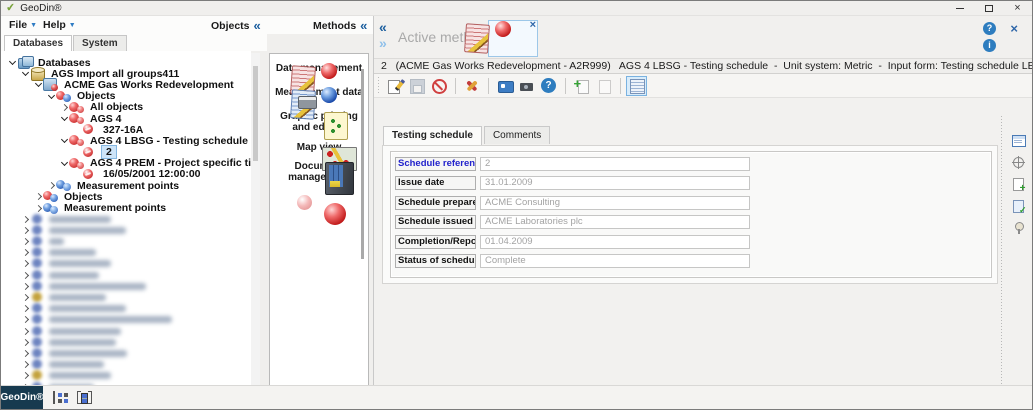 Image resolution: width=1033 pixels, height=410 pixels. What do you see at coordinates (615, 222) in the screenshot?
I see `field-value: ACME Laboratories plc` at bounding box center [615, 222].